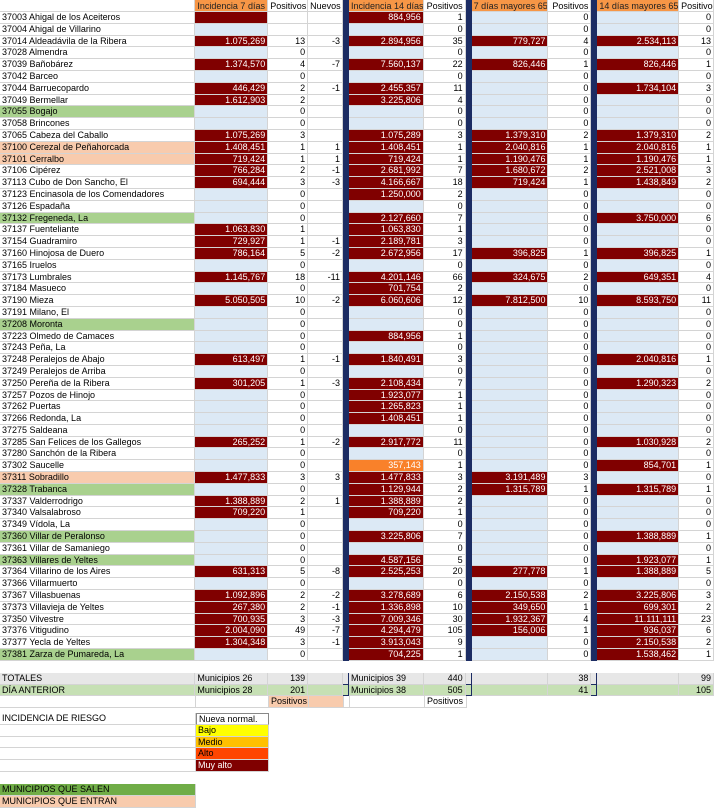 The image size is (714, 810). Describe the element at coordinates (510, 183) in the screenshot. I see `incidencia-7-65: 719,424` at that location.